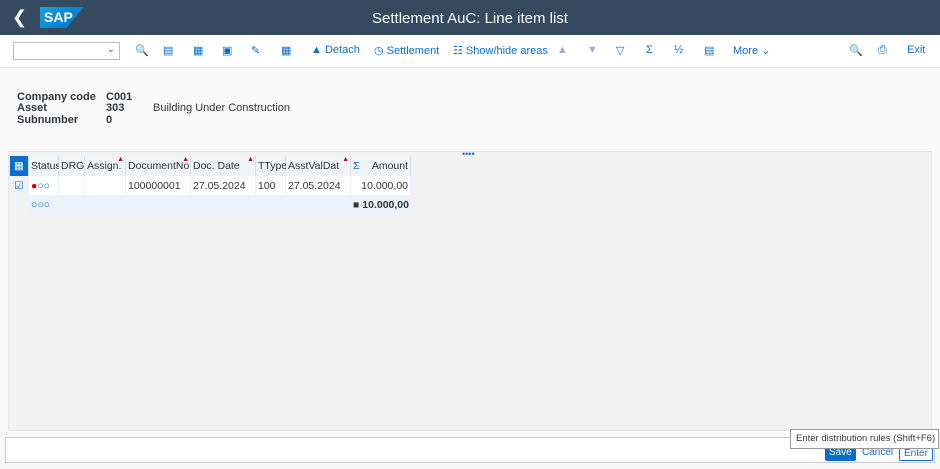 The width and height of the screenshot is (940, 469). Describe the element at coordinates (271, 186) in the screenshot. I see `ttype-cell: 100` at that location.